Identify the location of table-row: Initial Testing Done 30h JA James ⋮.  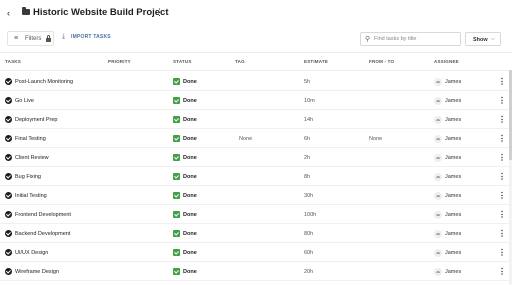
(256, 195).